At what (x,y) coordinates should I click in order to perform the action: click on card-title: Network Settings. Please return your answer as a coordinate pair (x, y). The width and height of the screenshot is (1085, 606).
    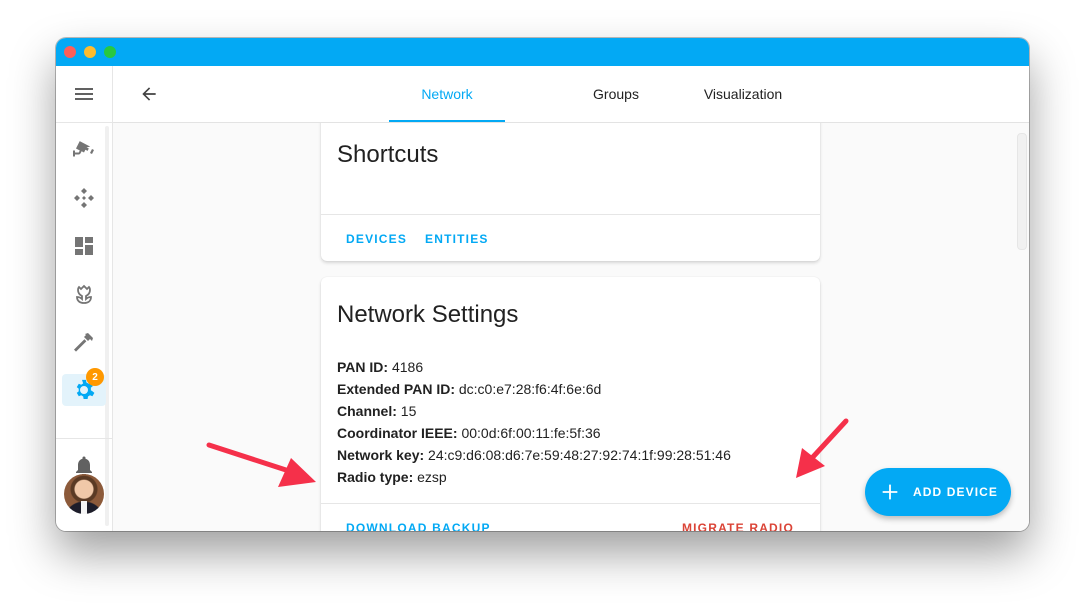
    Looking at the image, I should click on (428, 314).